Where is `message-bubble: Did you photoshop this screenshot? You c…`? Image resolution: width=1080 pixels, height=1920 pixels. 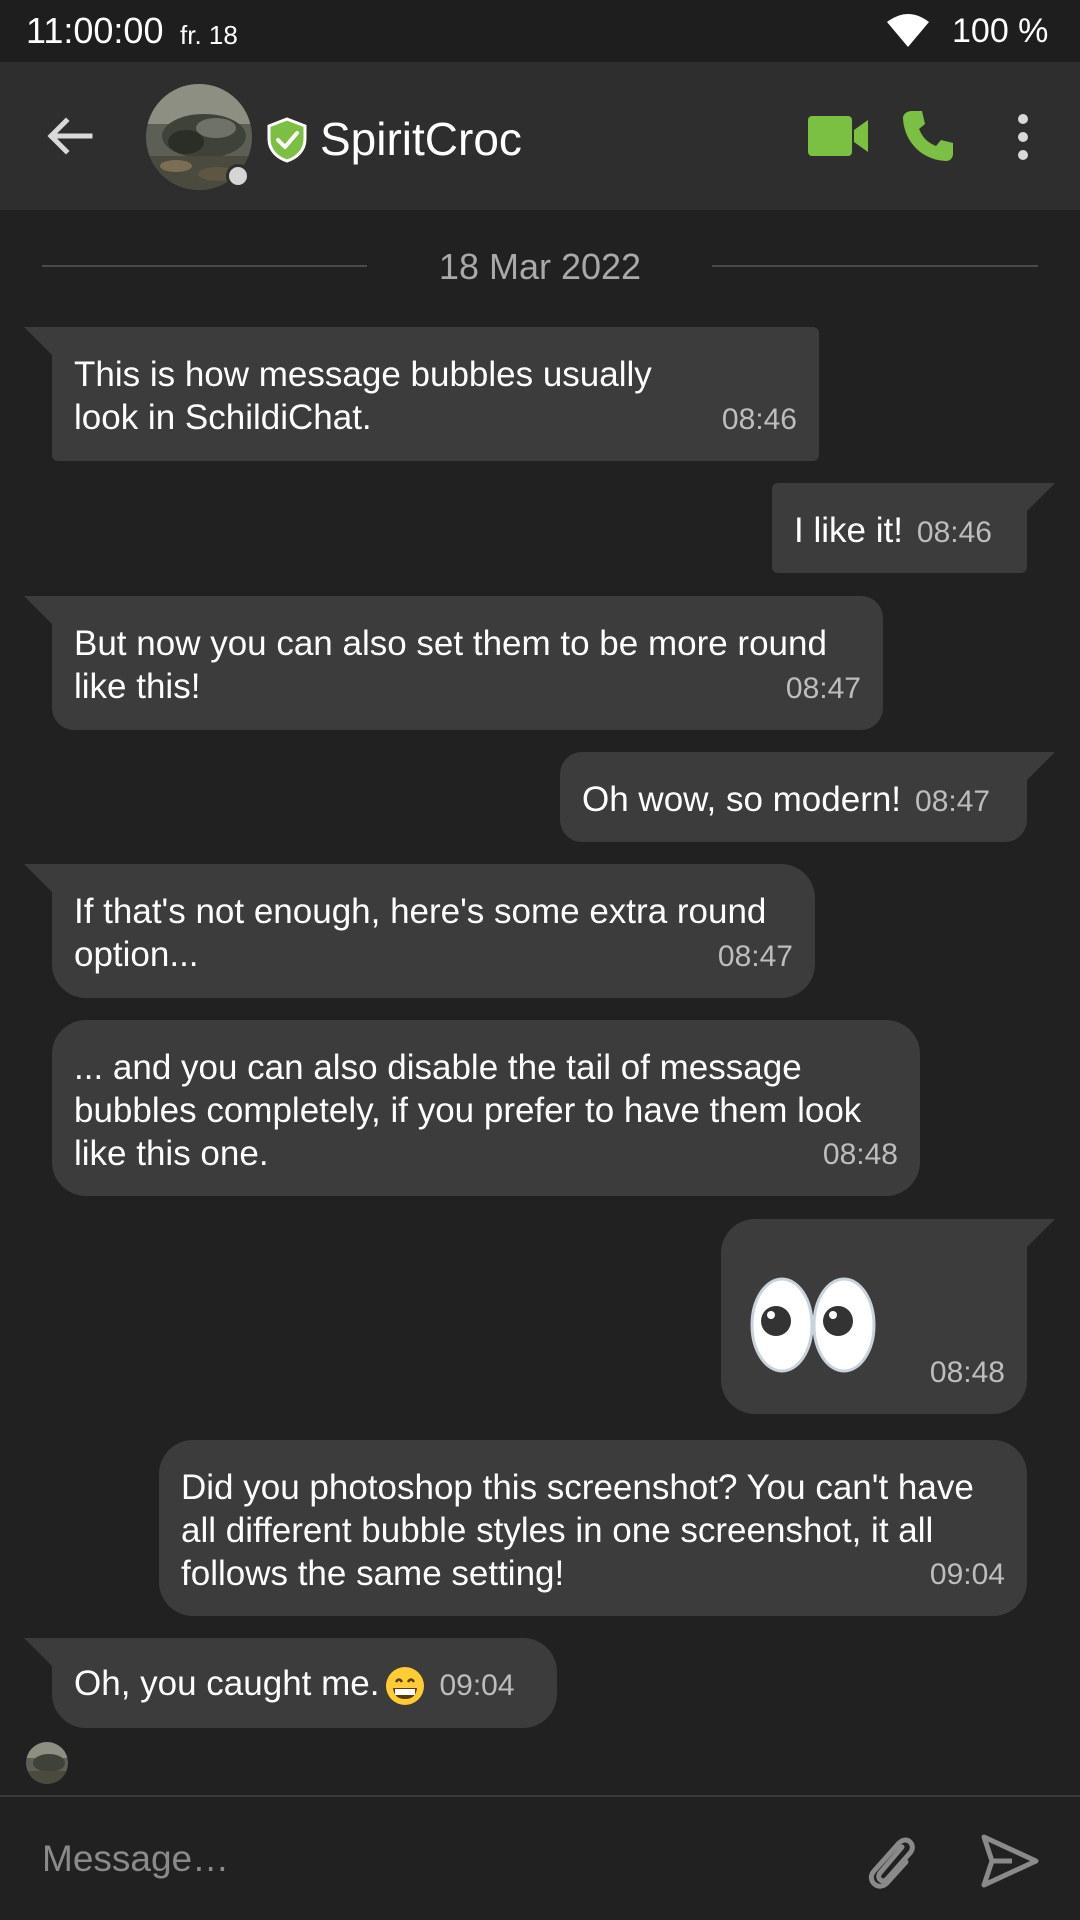
message-bubble: Did you photoshop this screenshot? You c… is located at coordinates (593, 1528).